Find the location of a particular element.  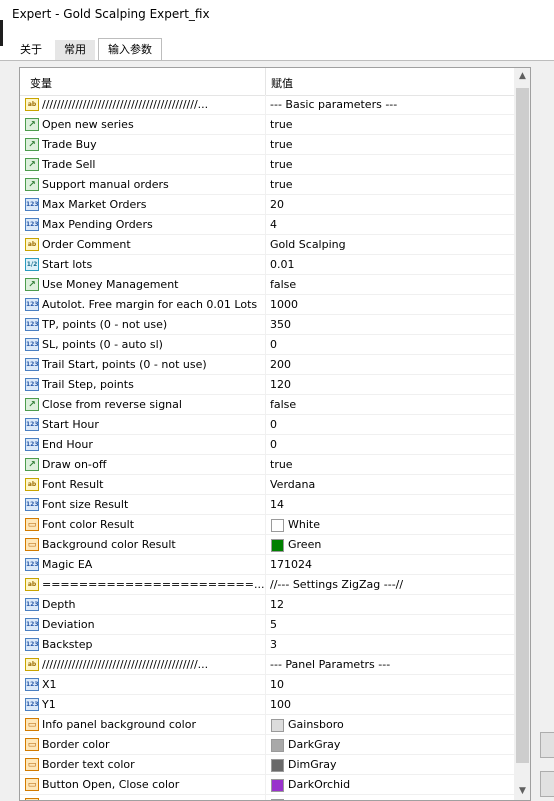

parameter-value: 14 is located at coordinates (277, 504).